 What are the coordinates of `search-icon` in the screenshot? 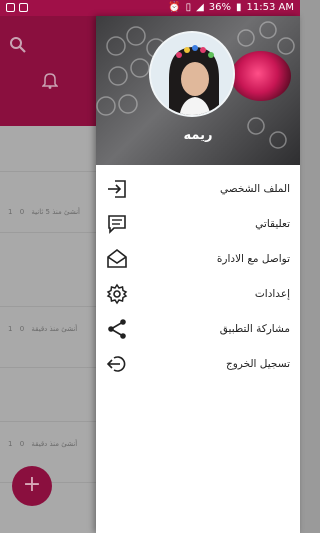 It's located at (18, 45).